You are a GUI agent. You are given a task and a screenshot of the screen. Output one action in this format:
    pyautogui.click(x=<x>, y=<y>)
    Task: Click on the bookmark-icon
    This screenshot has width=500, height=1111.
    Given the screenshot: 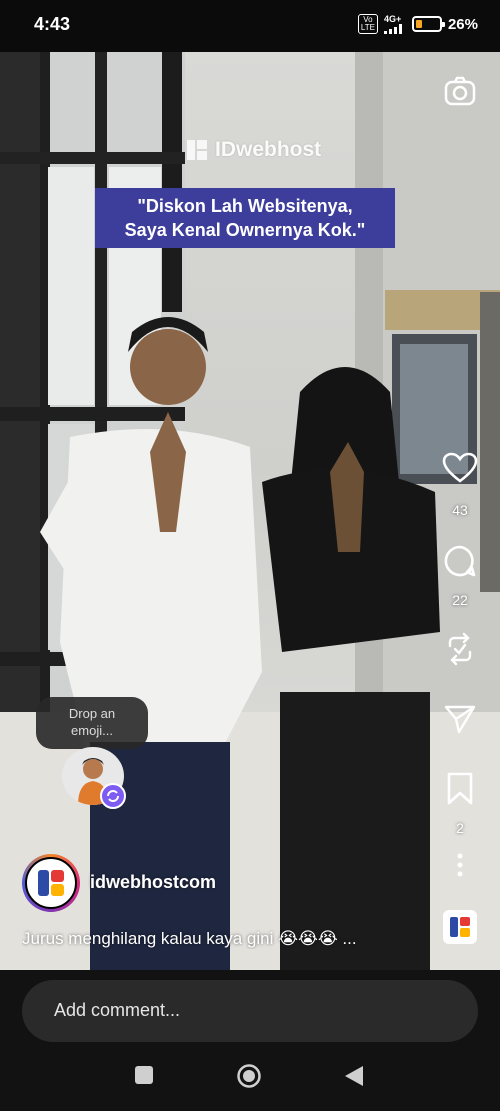 What is the action you would take?
    pyautogui.click(x=460, y=788)
    